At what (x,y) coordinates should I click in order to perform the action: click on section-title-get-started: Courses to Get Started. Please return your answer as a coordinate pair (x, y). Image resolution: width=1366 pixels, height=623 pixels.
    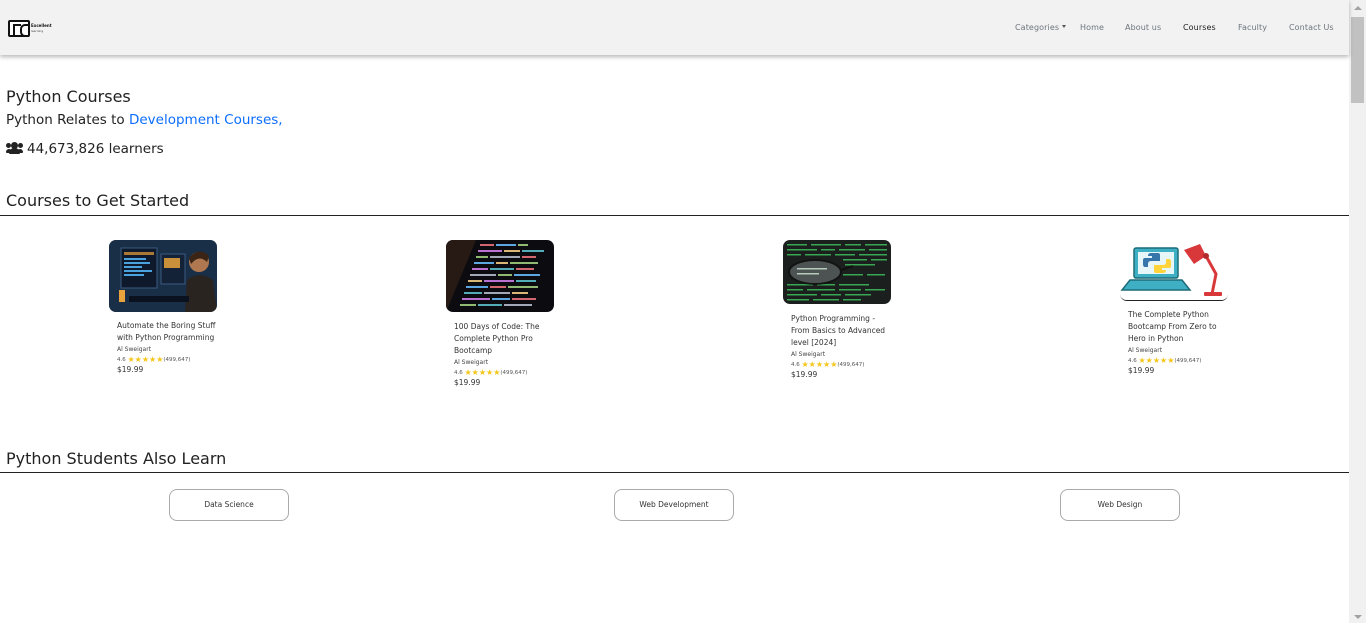
    Looking at the image, I should click on (98, 200).